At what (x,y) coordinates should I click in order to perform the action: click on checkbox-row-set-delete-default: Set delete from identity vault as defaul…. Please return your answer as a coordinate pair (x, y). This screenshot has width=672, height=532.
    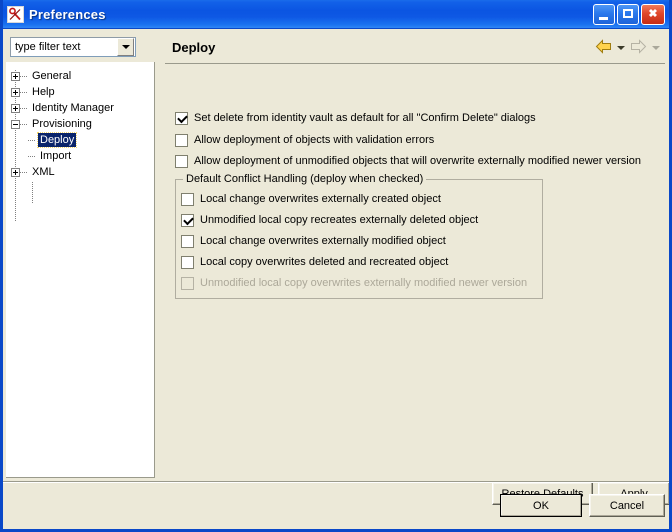
    Looking at the image, I should click on (355, 118).